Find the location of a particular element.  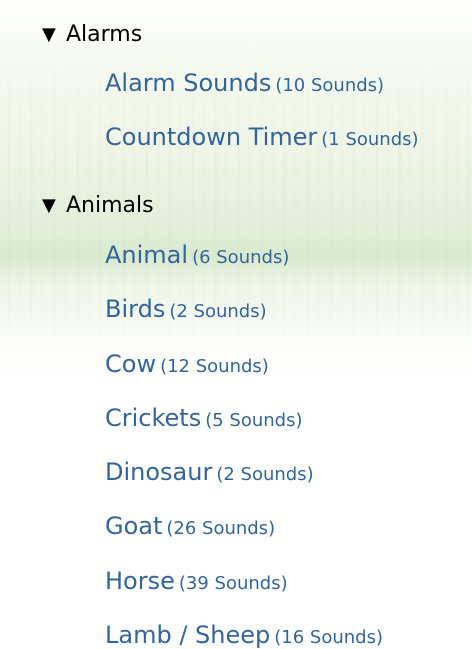

sound-link-goat: Goat (26 Sounds) is located at coordinates (190, 526).